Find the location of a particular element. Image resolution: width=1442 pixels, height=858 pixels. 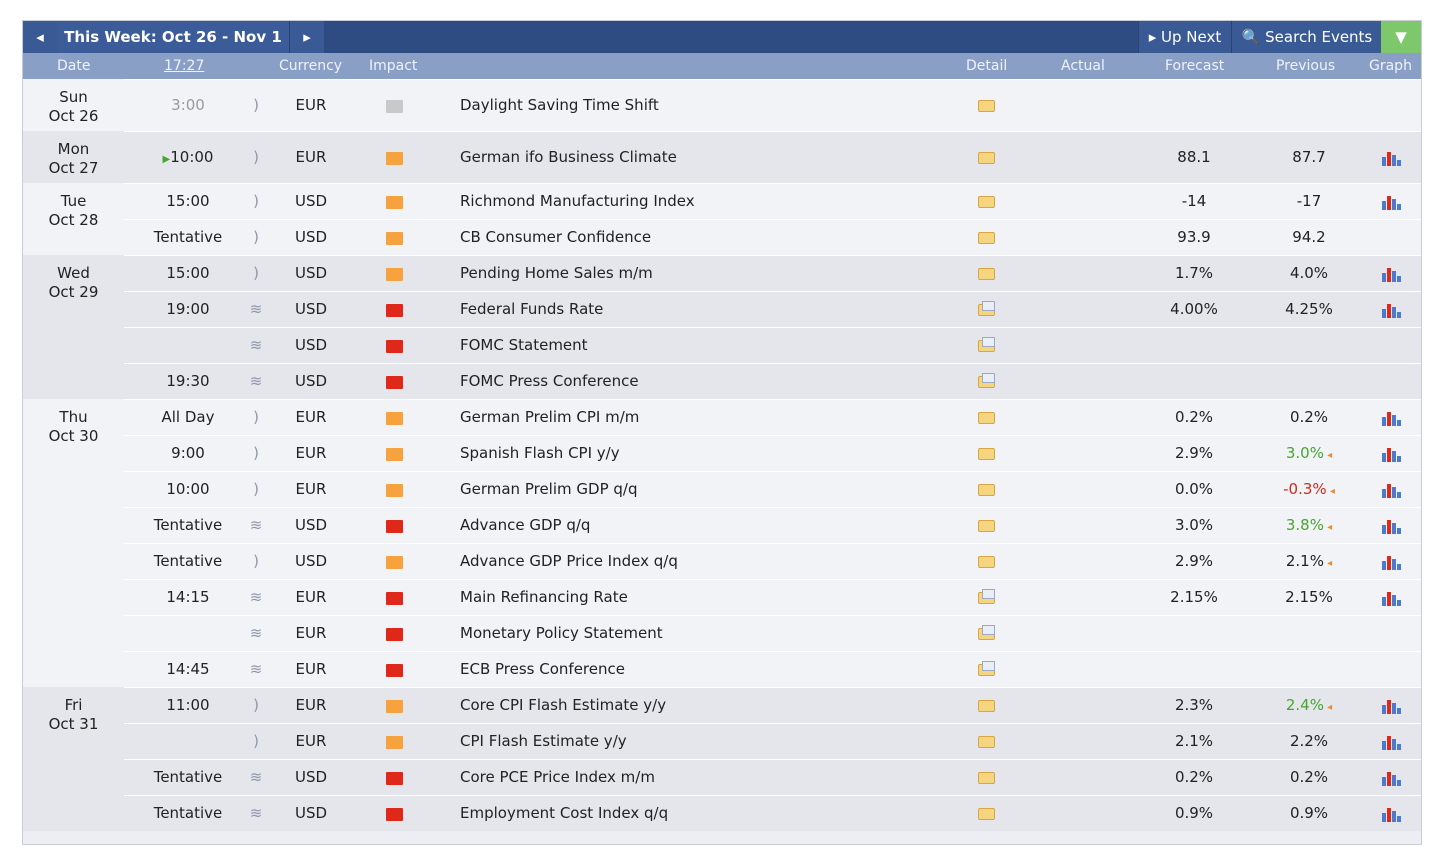

week-selector: This Week: Oct 26 - Nov 1 is located at coordinates (173, 37).